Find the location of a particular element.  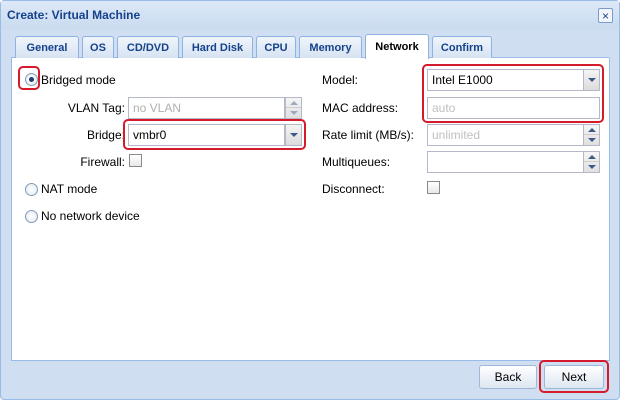

tab-general: General is located at coordinates (47, 47).